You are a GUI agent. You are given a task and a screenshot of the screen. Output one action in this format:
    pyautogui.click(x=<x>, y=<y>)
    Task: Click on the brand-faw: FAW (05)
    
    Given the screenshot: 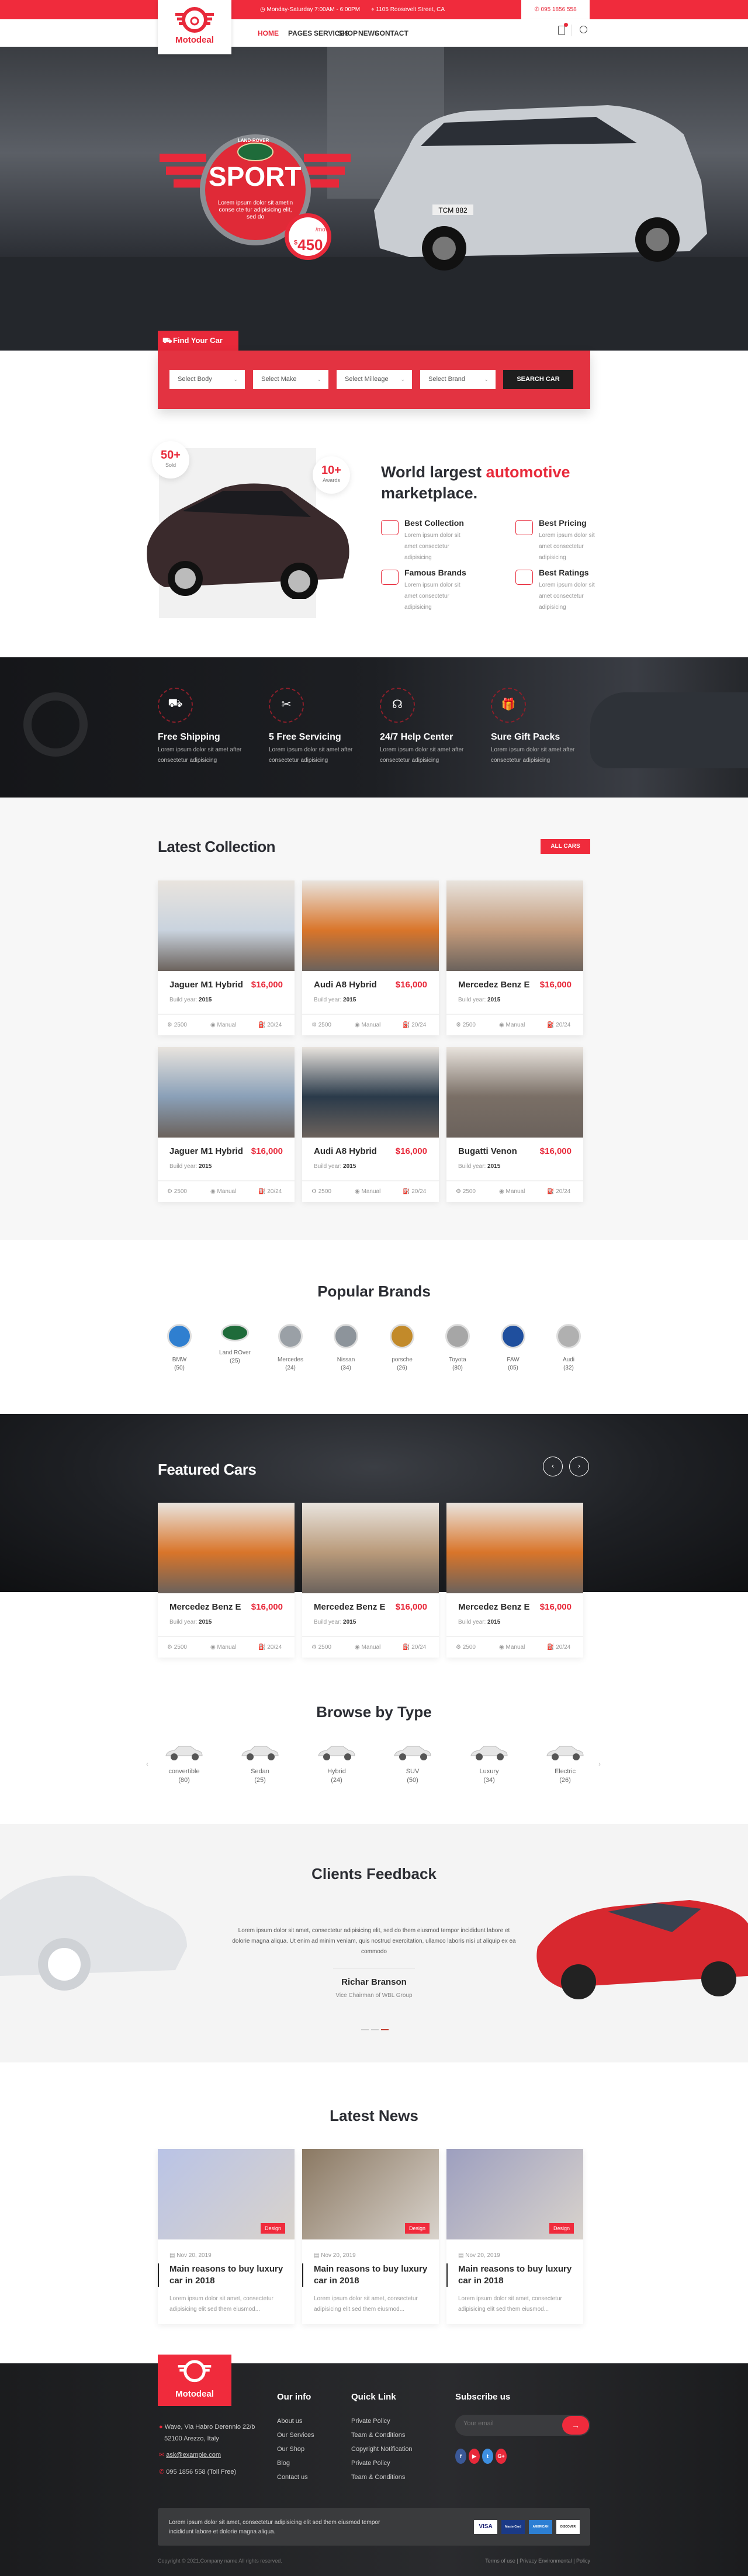 What is the action you would take?
    pyautogui.click(x=513, y=1347)
    